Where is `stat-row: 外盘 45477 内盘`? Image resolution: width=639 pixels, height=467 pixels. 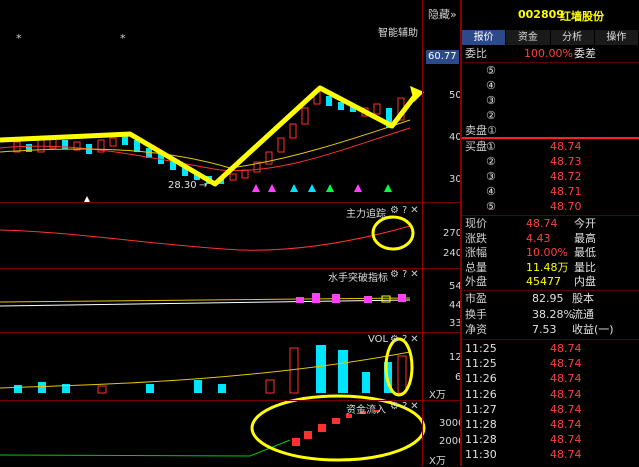 stat-row: 外盘 45477 内盘 is located at coordinates (550, 282).